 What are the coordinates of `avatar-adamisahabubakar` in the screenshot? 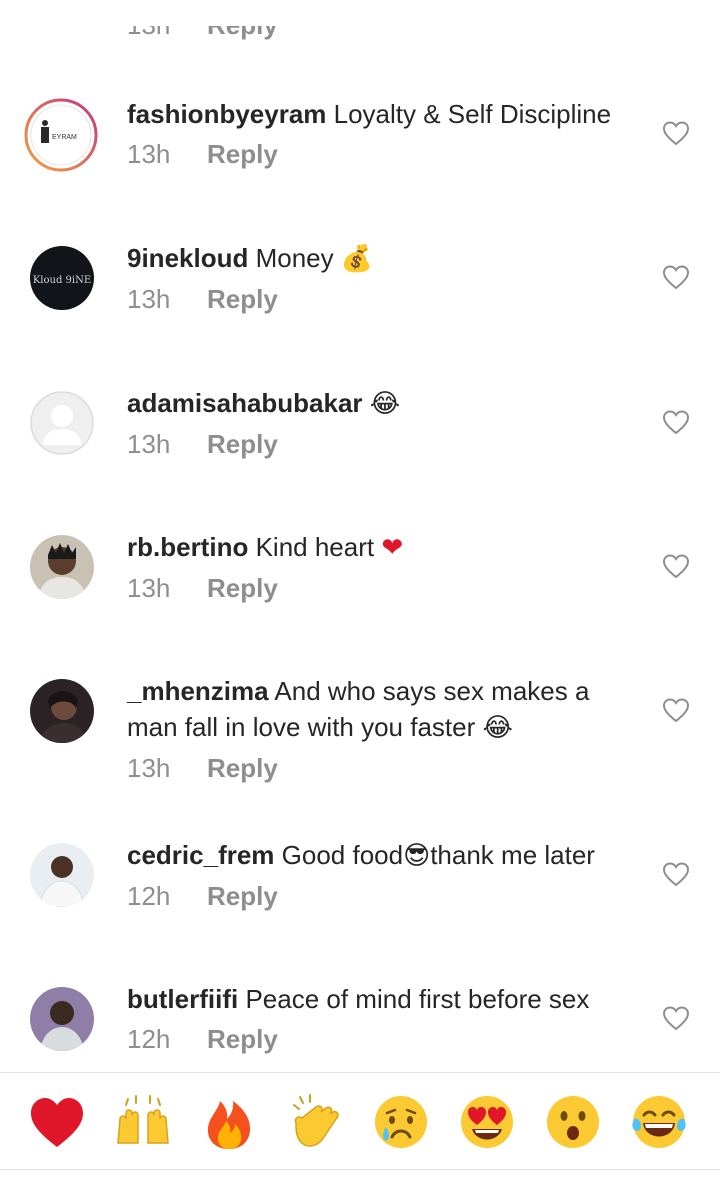 It's located at (62, 423).